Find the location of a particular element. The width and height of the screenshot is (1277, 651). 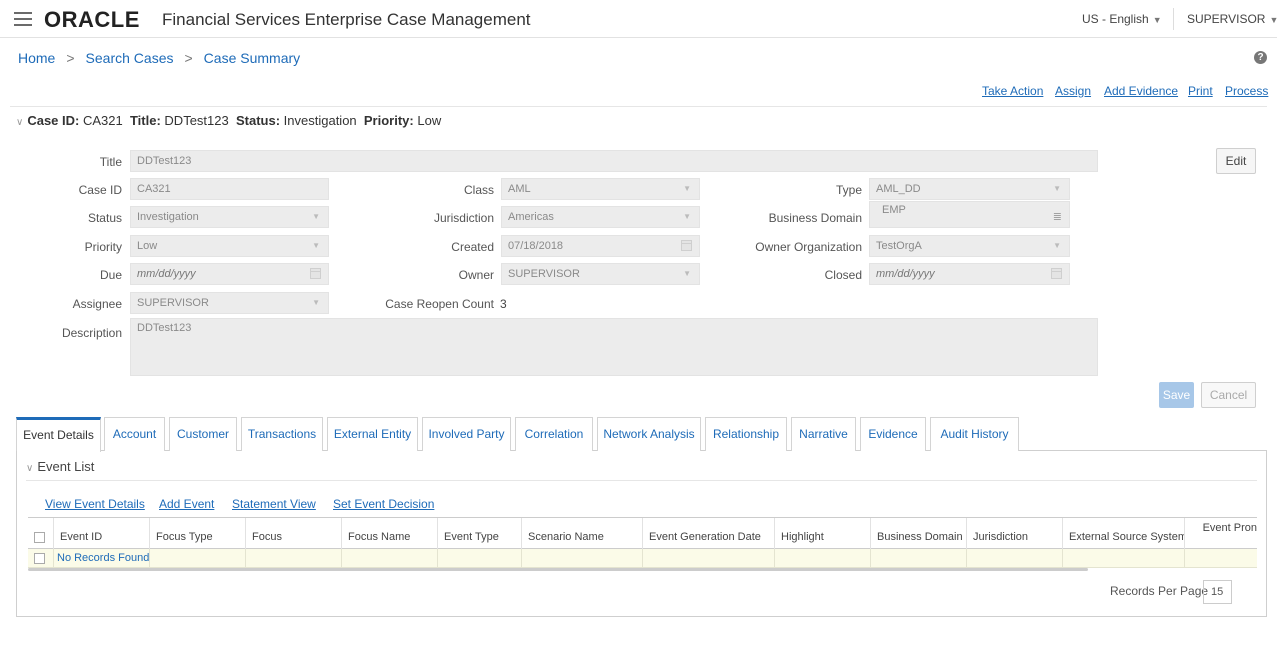

priority-select-value: Low is located at coordinates (147, 246).